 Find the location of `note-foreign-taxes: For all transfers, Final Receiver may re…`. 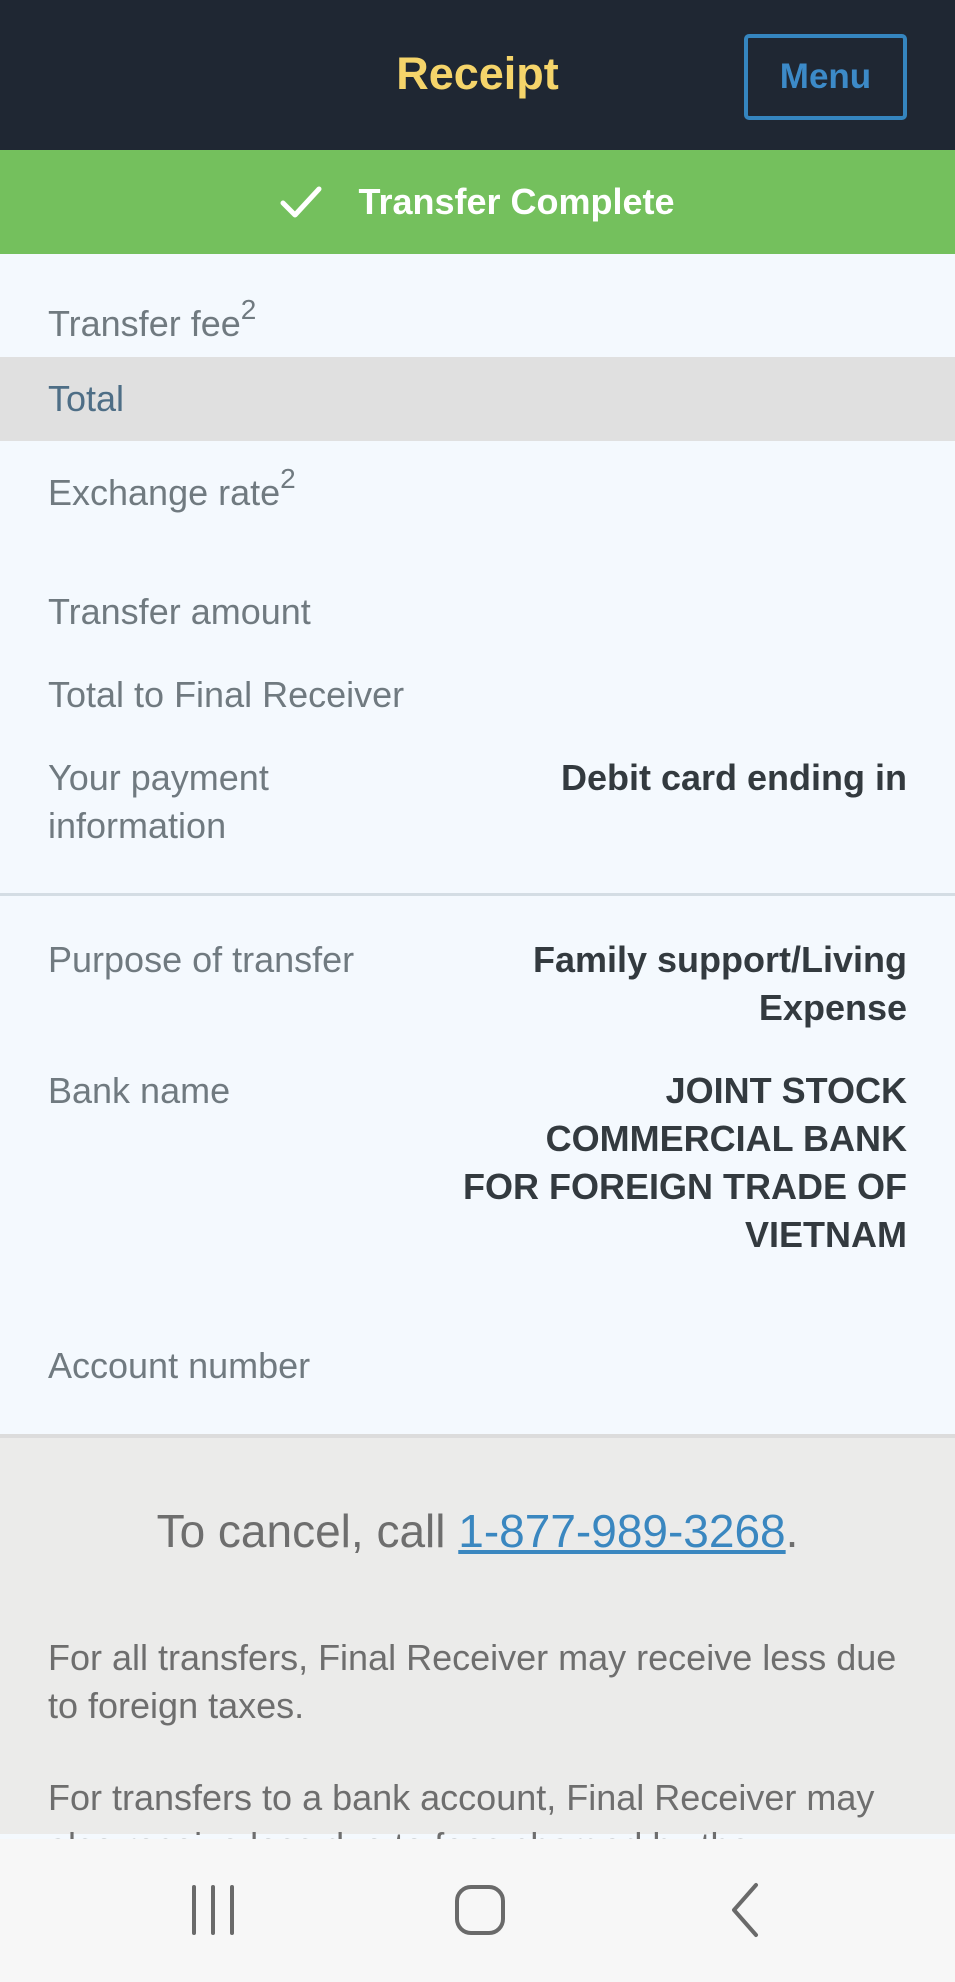

note-foreign-taxes: For all transfers, Final Receiver may re… is located at coordinates (472, 1681).